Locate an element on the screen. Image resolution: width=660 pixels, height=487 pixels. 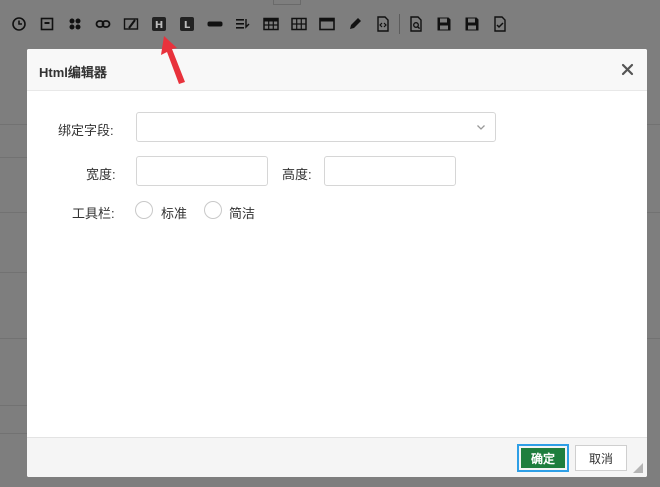
table-icon is located at coordinates (271, 24).